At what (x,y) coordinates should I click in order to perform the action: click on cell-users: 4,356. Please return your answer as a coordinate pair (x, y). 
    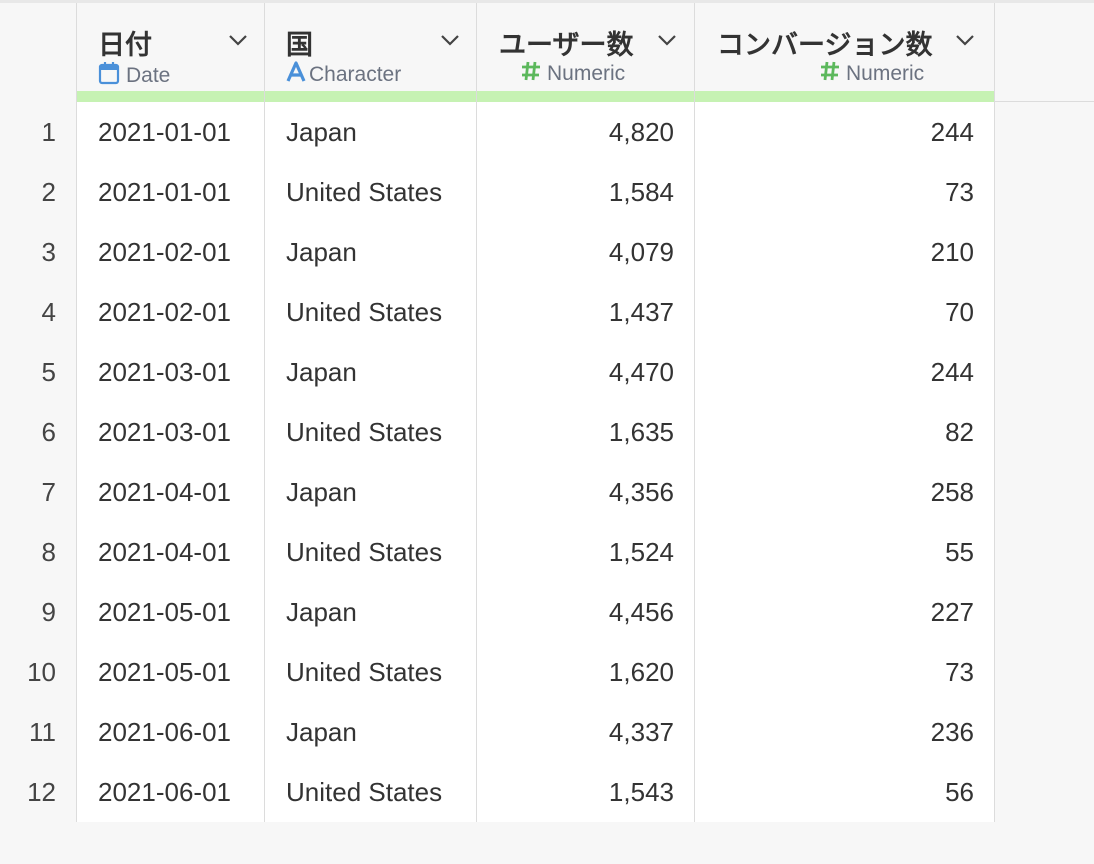
    Looking at the image, I should click on (586, 492).